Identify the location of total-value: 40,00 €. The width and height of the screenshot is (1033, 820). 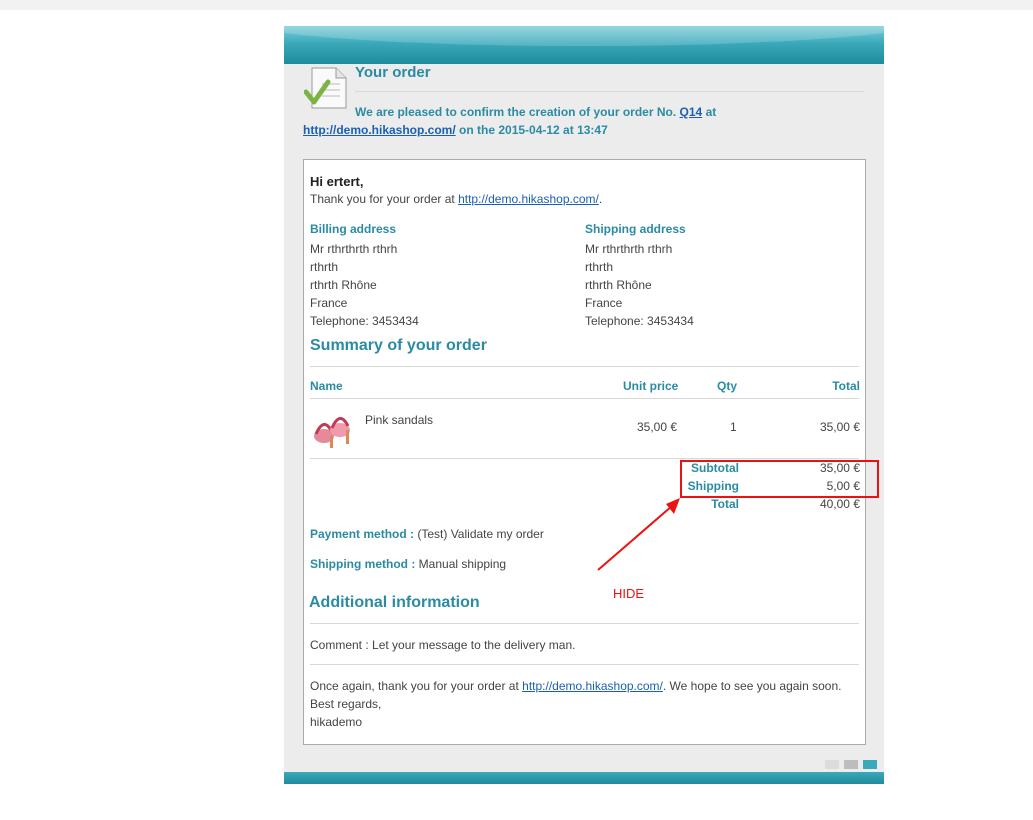
(839, 504).